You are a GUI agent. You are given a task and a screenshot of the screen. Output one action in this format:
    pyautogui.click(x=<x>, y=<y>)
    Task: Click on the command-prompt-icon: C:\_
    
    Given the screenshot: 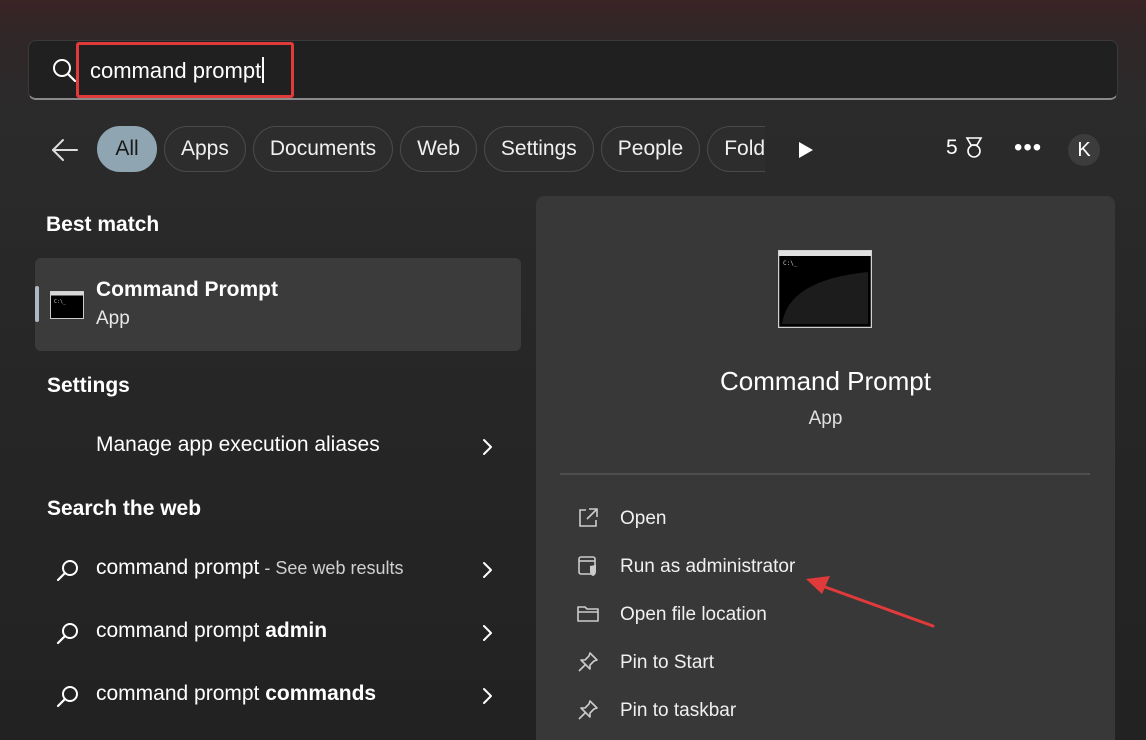 What is the action you would take?
    pyautogui.click(x=67, y=305)
    